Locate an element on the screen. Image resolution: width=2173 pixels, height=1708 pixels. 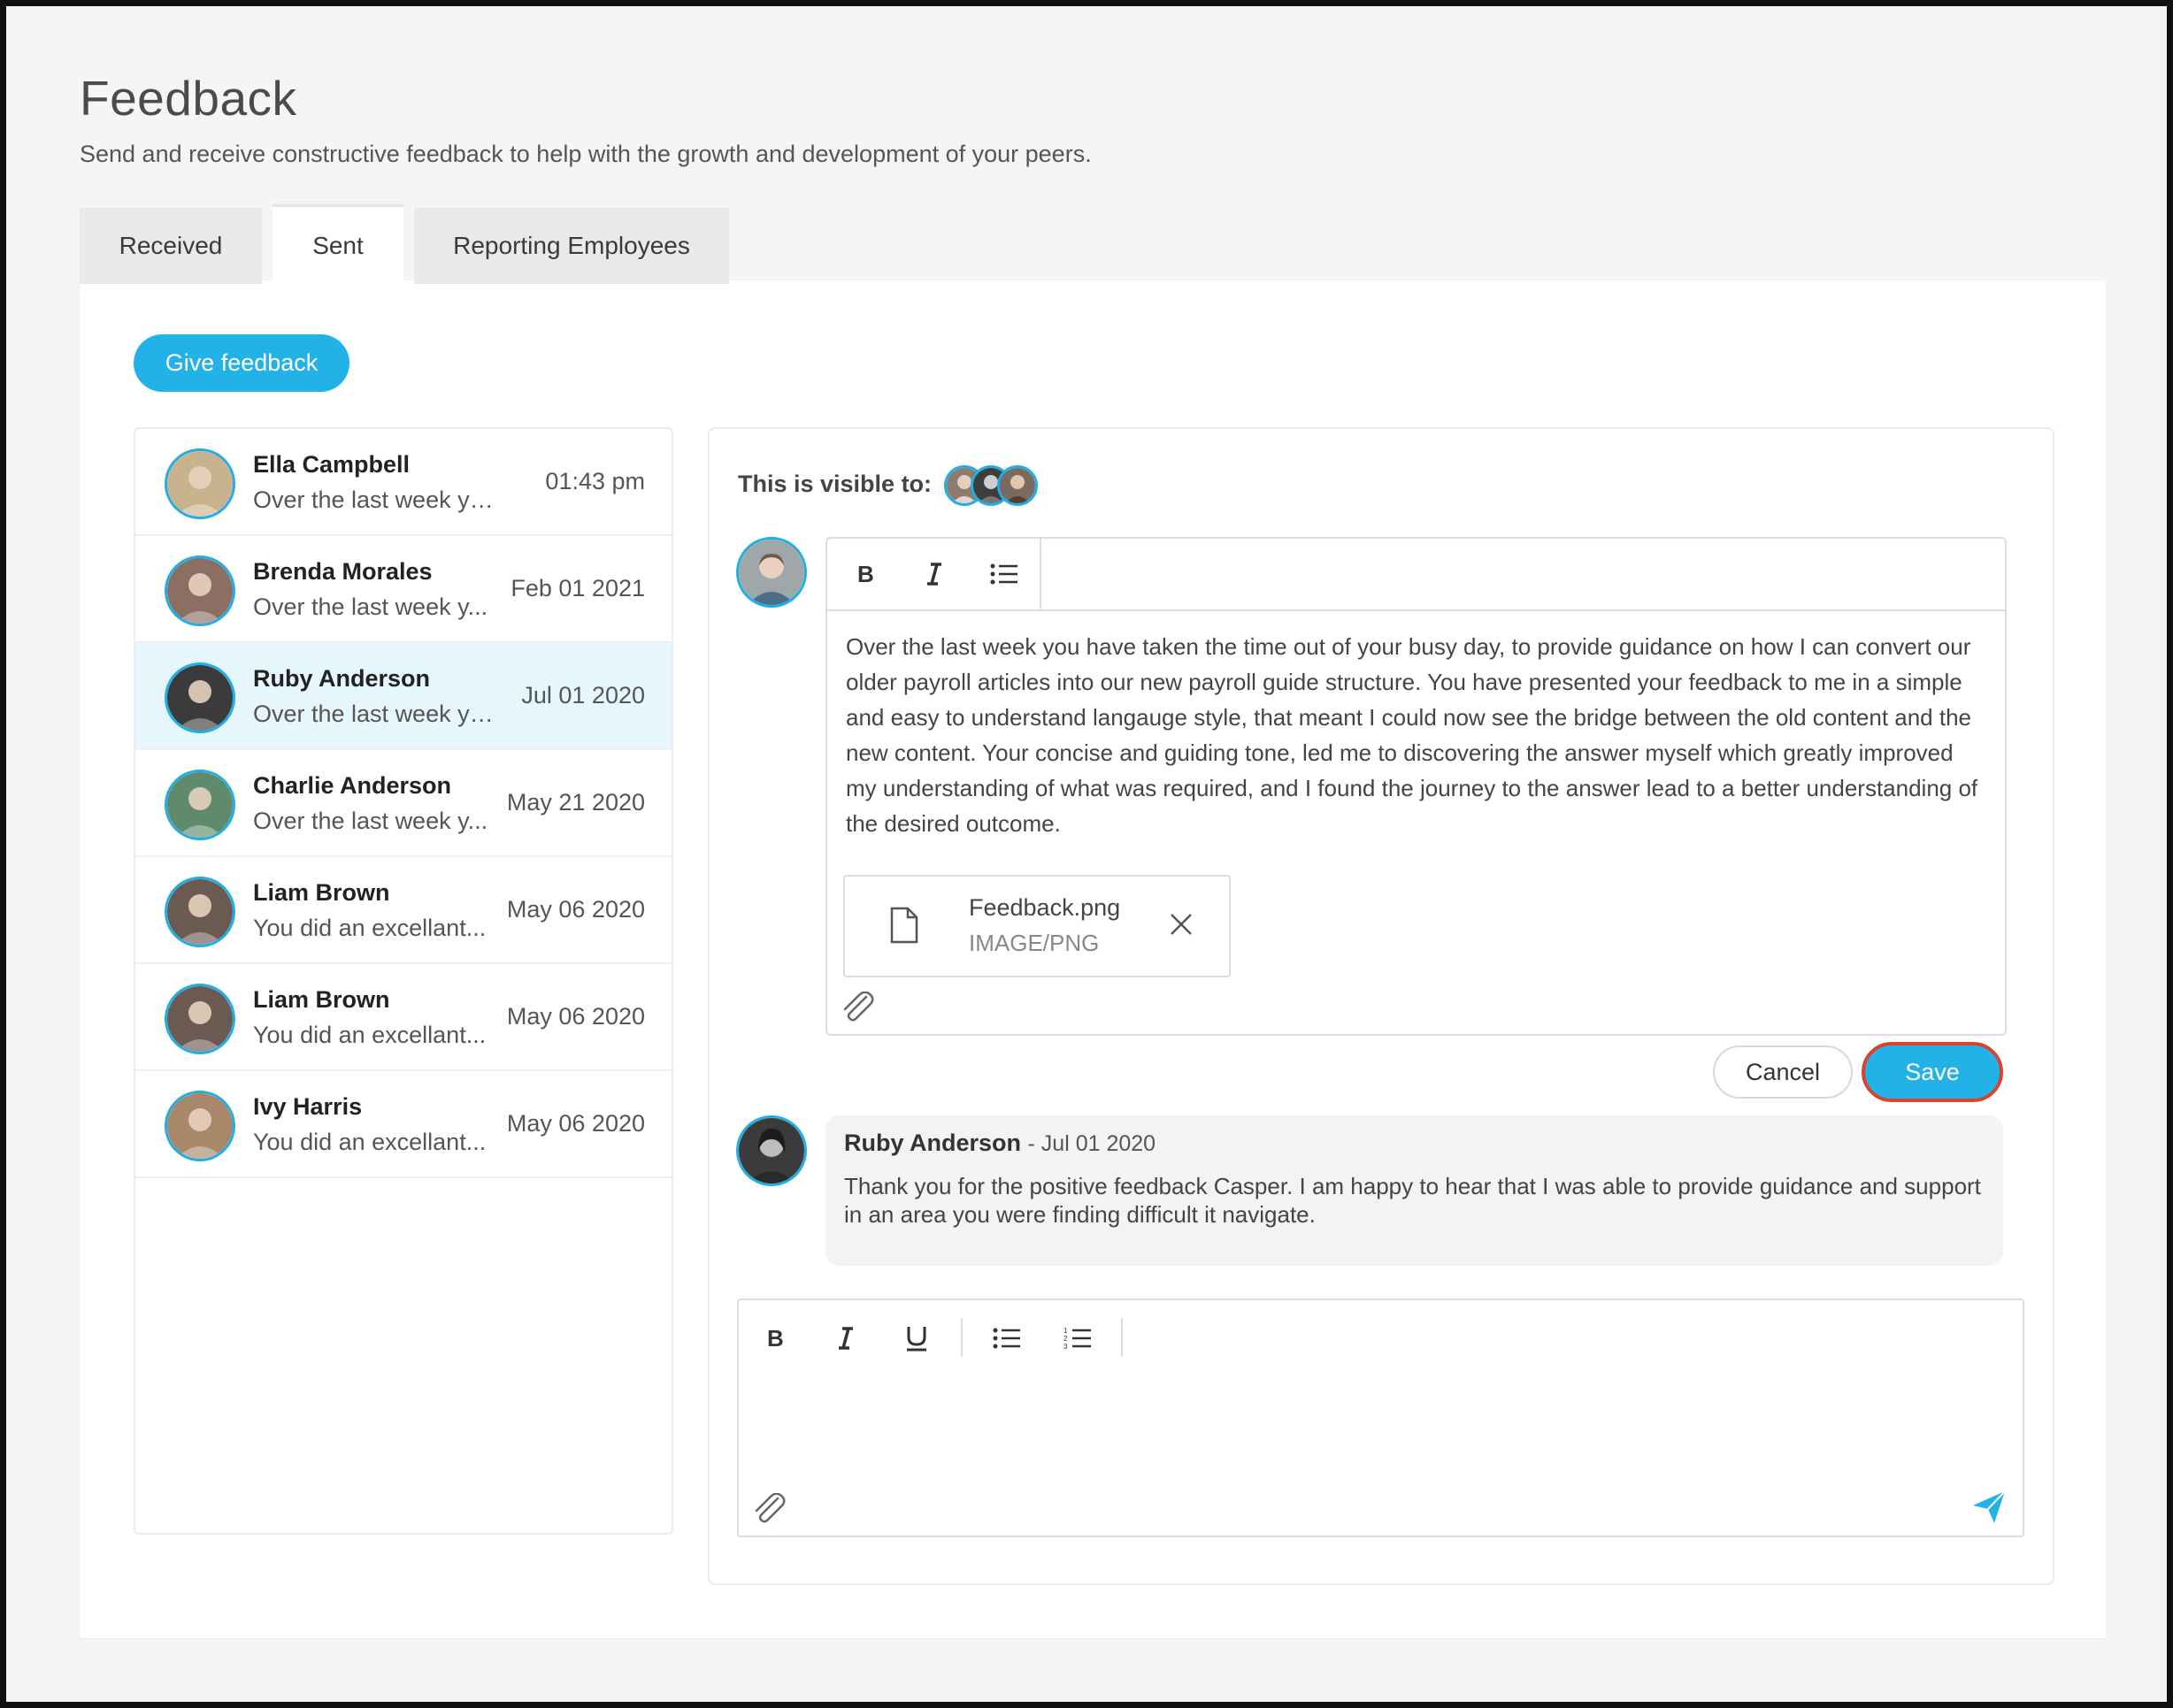
attachment-type: IMAGE/PNG is located at coordinates (1034, 943).